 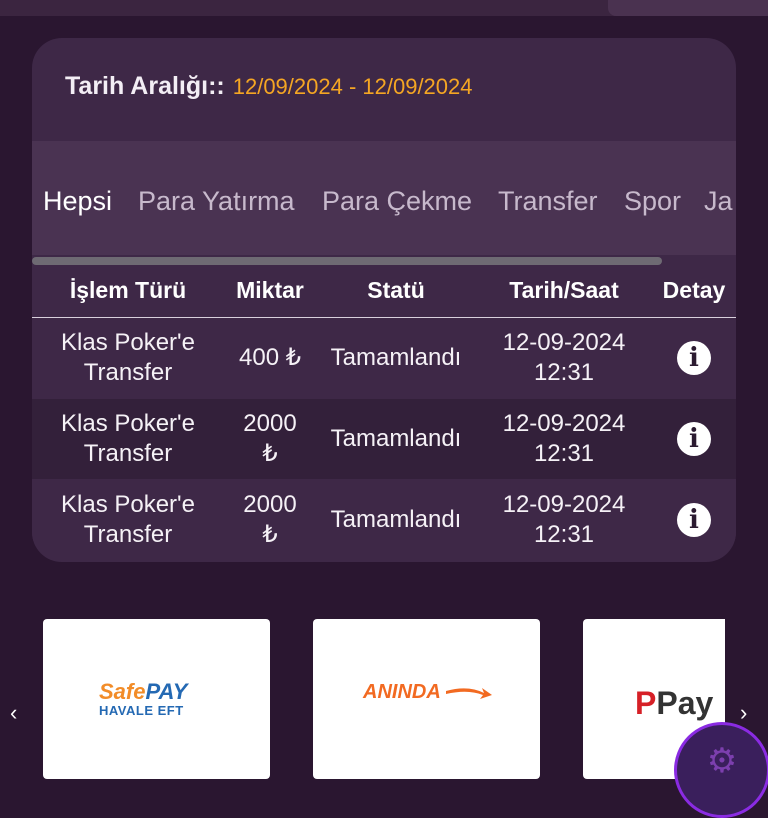 I want to click on settings-fab: ⚙, so click(x=721, y=770).